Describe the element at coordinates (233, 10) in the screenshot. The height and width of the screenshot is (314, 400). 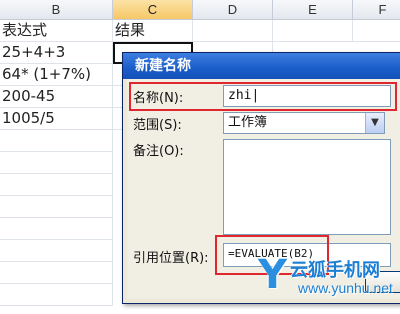
I see `column-header-d: D` at that location.